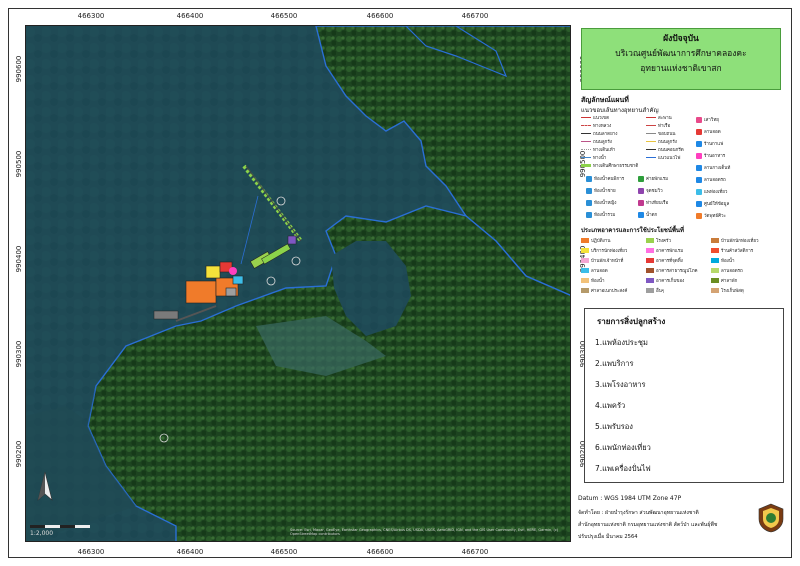 Image resolution: width=800 pixels, height=566 pixels. What do you see at coordinates (599, 133) in the screenshot?
I see `legend-line-3: ถนนลาดยาง` at bounding box center [599, 133].